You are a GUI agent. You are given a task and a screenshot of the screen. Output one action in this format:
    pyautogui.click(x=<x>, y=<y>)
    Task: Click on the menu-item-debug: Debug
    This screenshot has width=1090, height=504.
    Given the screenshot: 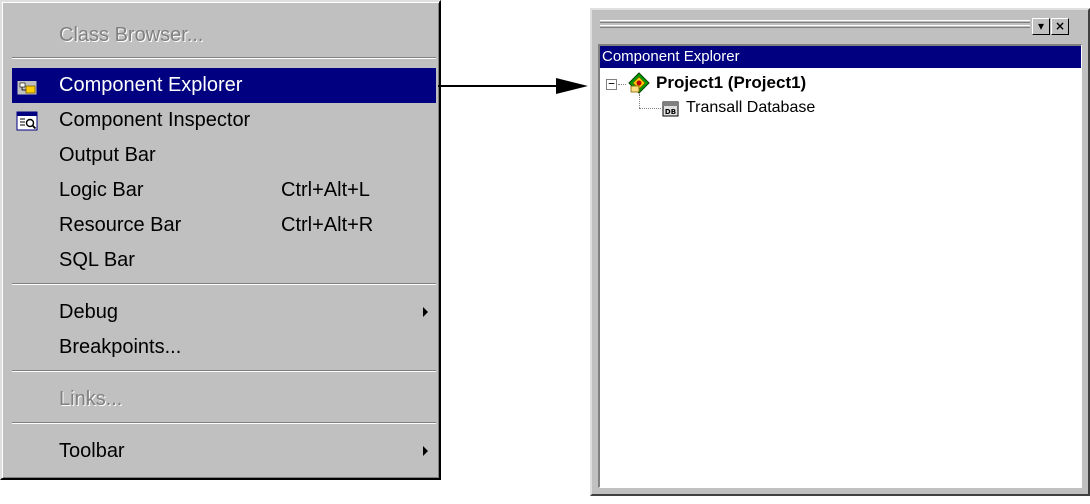 What is the action you would take?
    pyautogui.click(x=224, y=312)
    